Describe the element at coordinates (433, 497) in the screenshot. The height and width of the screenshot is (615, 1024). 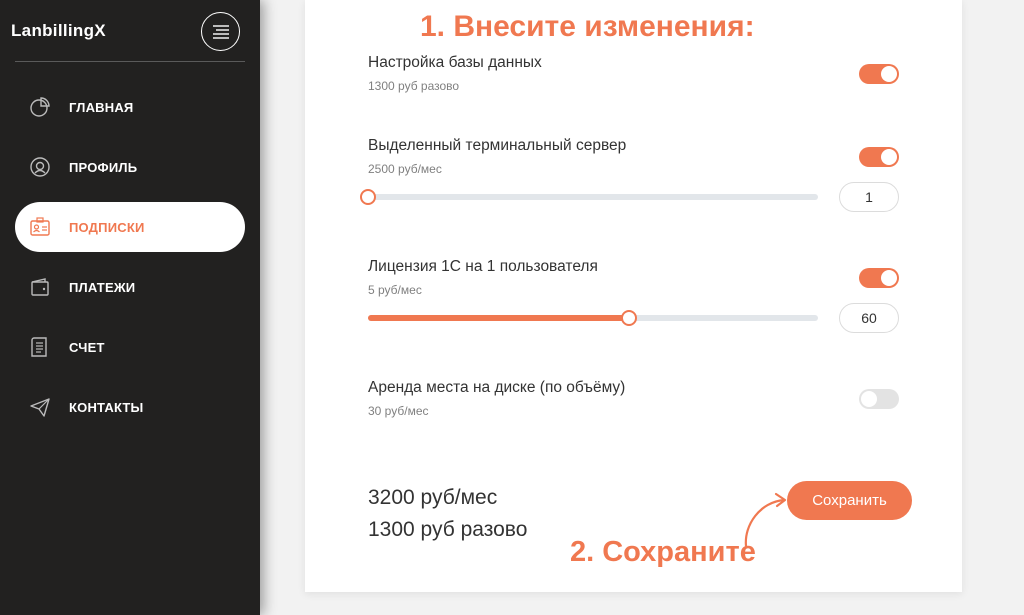
I see `total-monthly: 3200 руб/мес` at that location.